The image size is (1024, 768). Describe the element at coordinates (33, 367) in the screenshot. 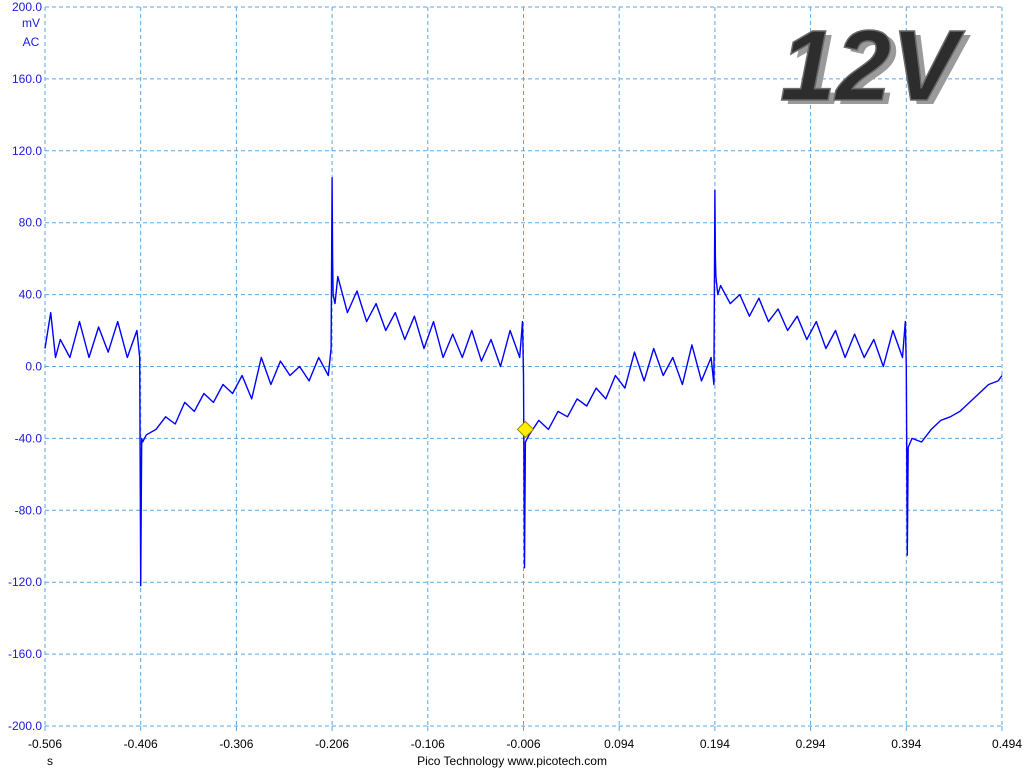

I see `y-tick-label: 0.0` at that location.